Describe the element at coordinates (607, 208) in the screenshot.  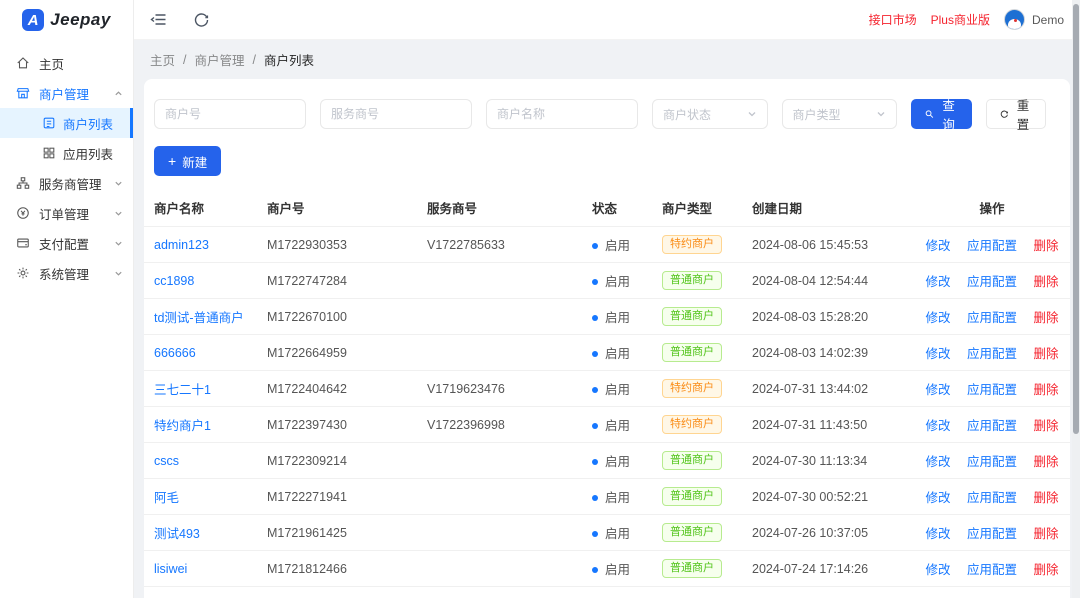
I see `table-header-row: 商户名称 商户号 服务商号 状态 商户类型 创建日期 操作` at that location.